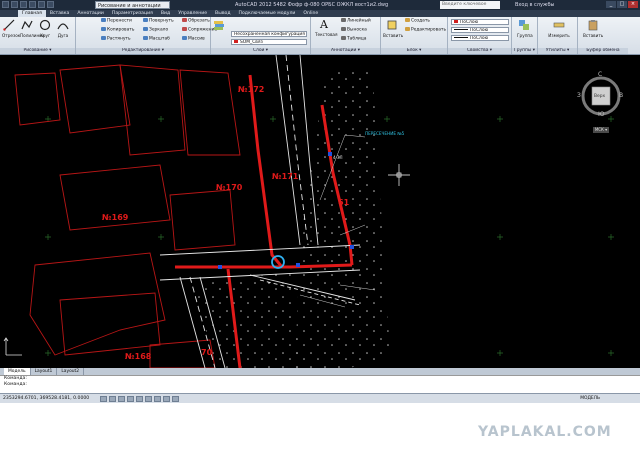 Image resolution: width=640 pixels, height=464 pixels. What do you see at coordinates (148, 399) in the screenshot?
I see `otrack-toggle-icon` at bounding box center [148, 399].